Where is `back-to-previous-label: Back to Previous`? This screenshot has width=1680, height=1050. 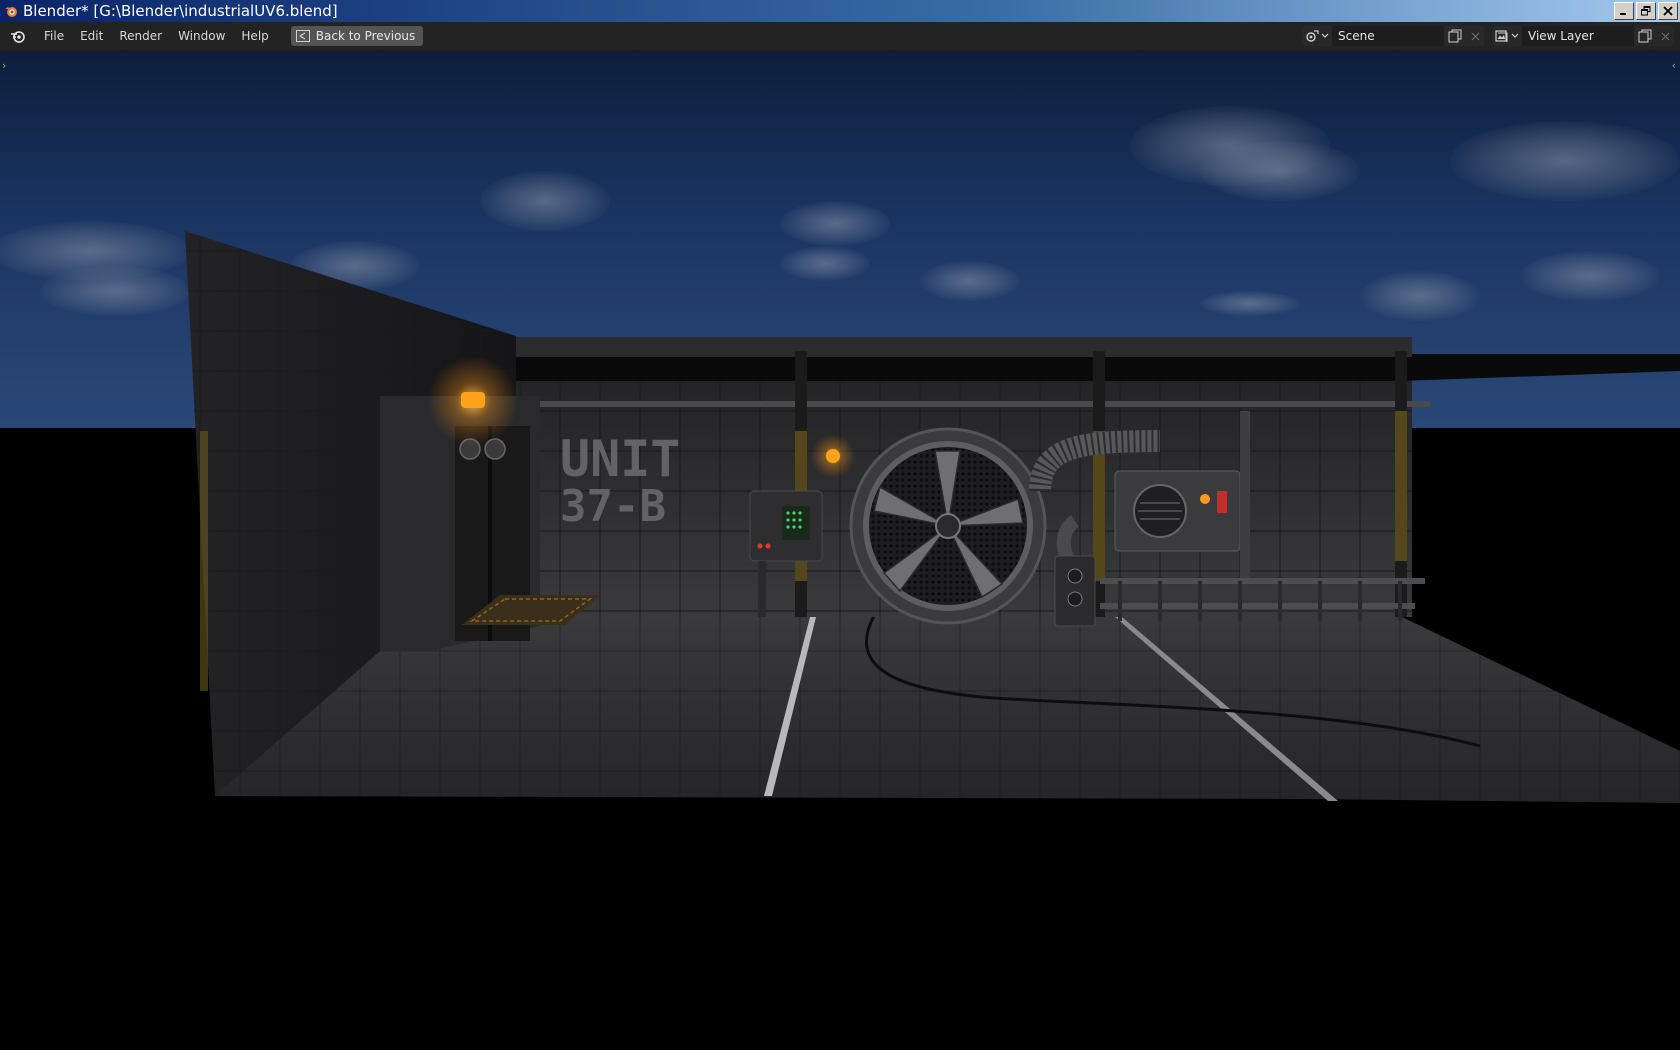 back-to-previous-label: Back to Previous is located at coordinates (365, 36).